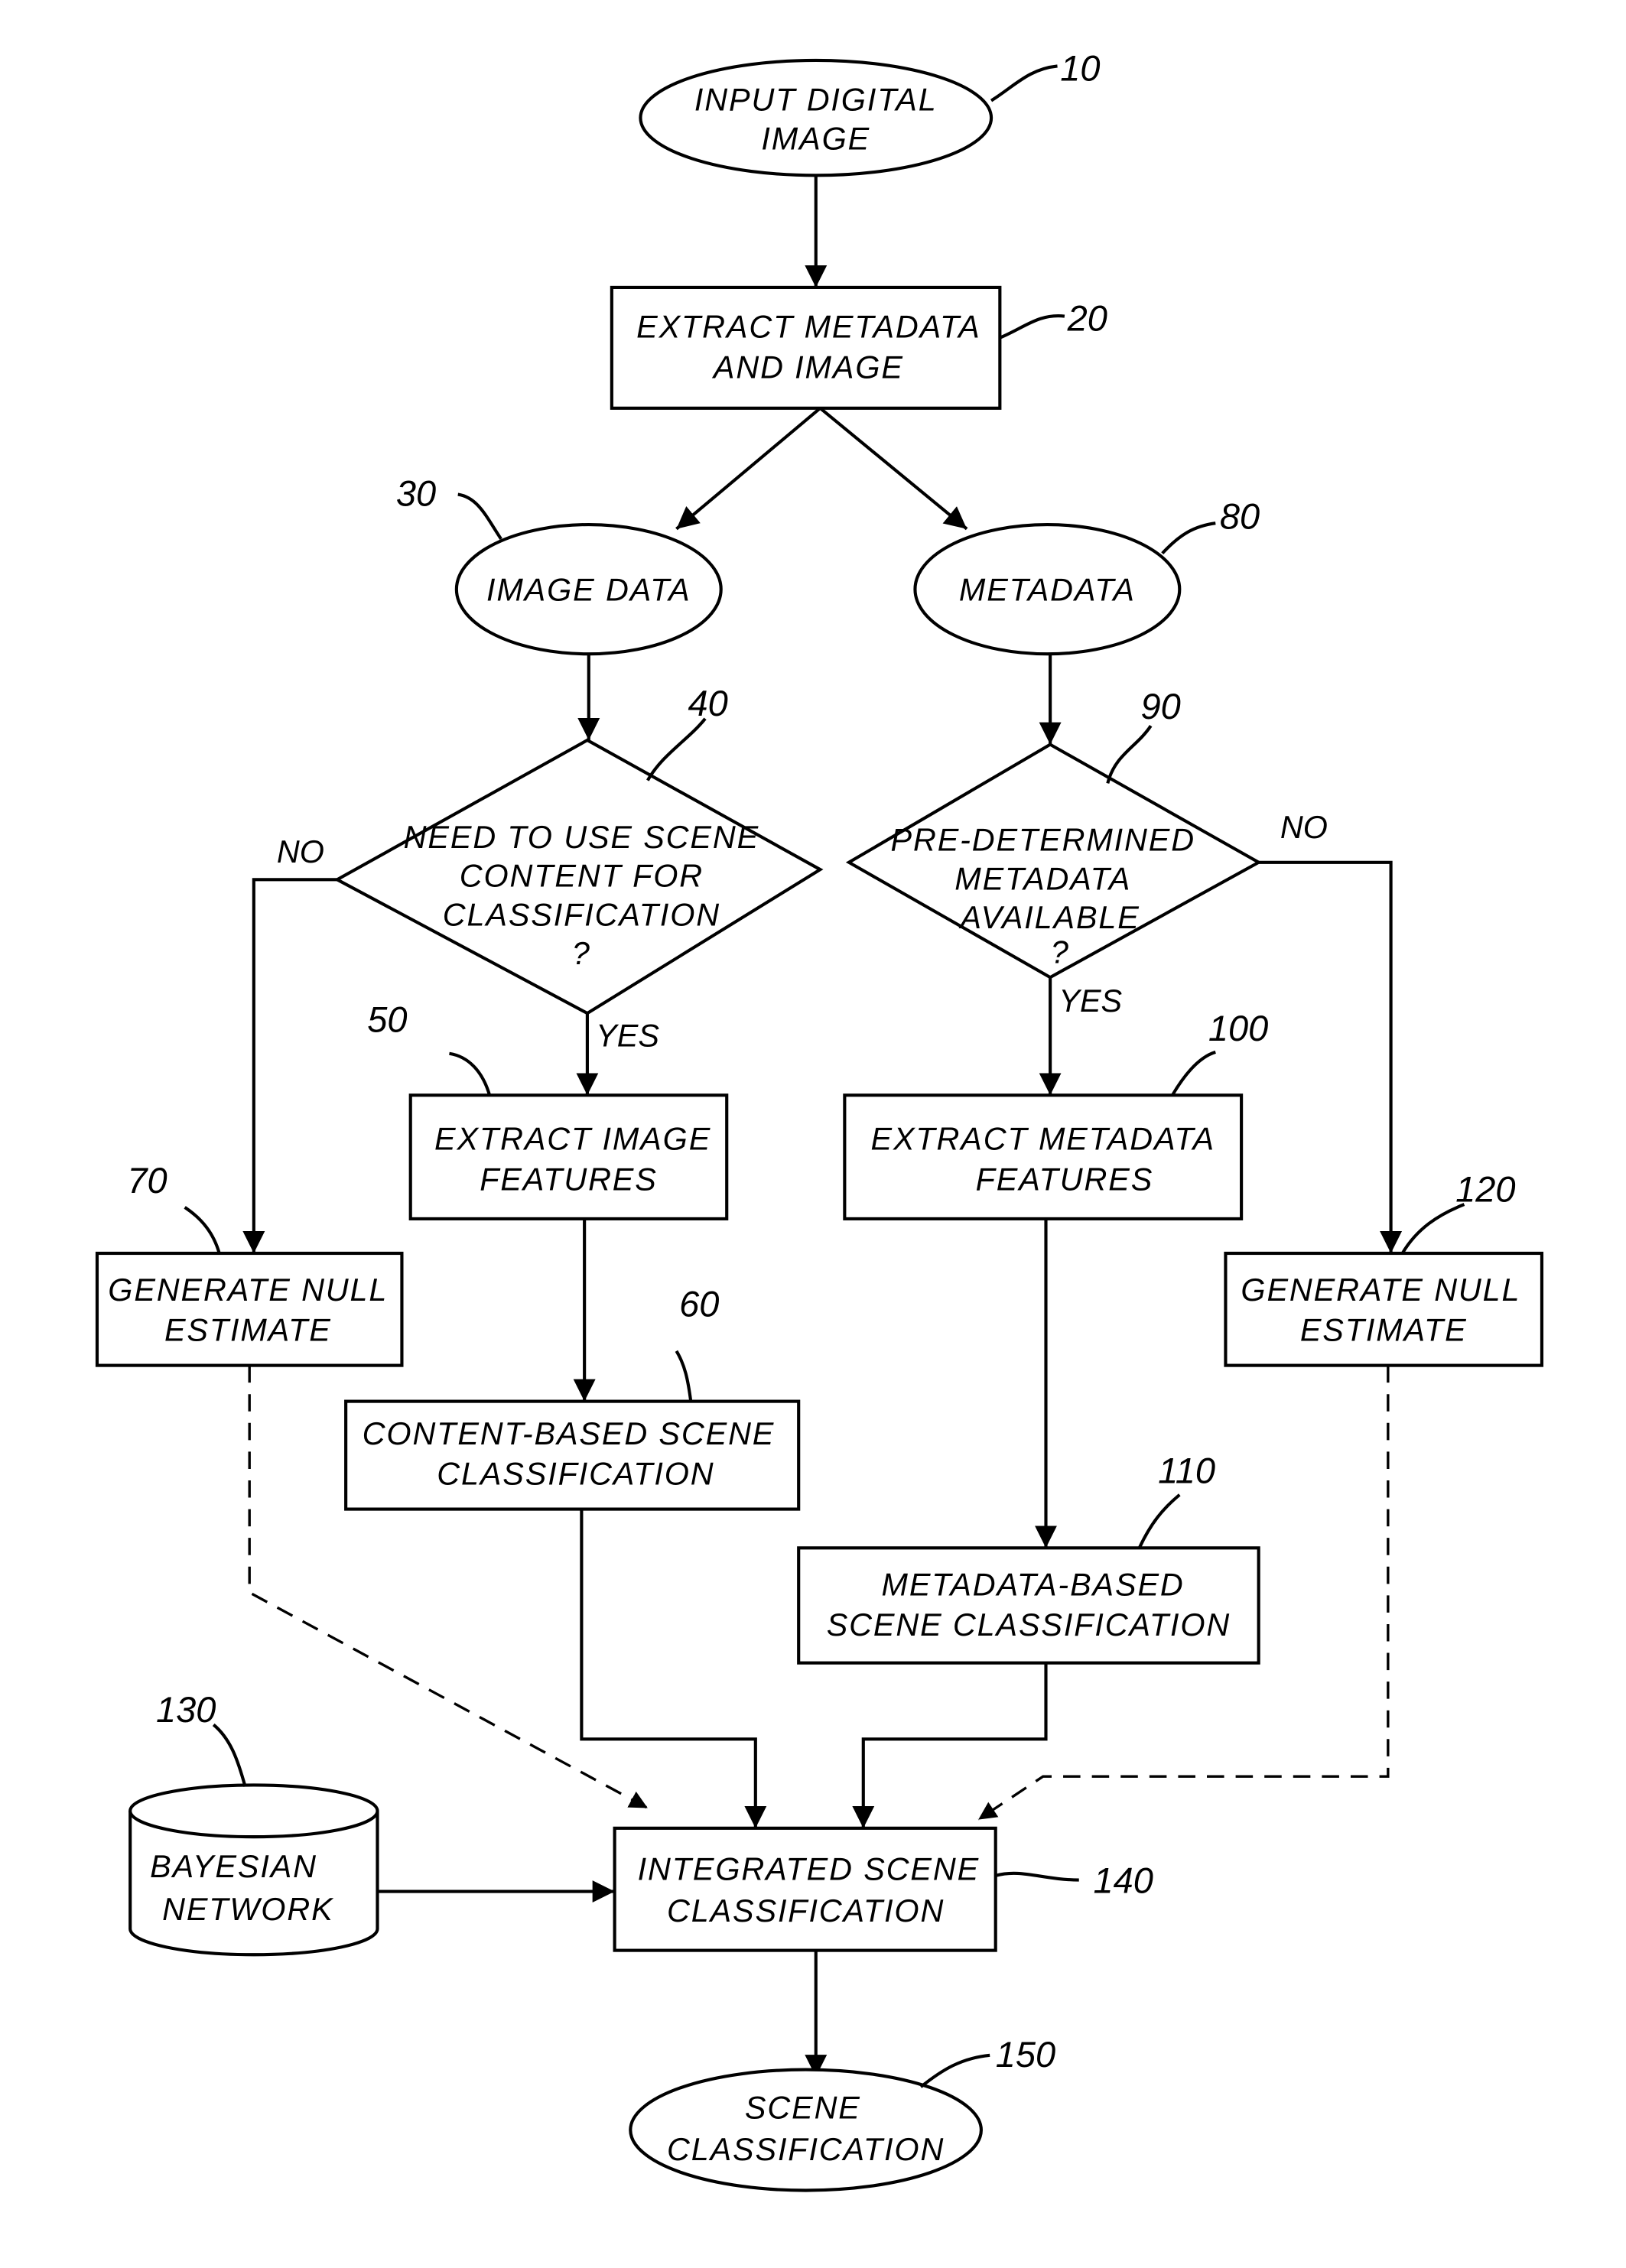  What do you see at coordinates (808, 327) in the screenshot?
I see `node-20-line-1: EXTRACT METADATA` at bounding box center [808, 327].